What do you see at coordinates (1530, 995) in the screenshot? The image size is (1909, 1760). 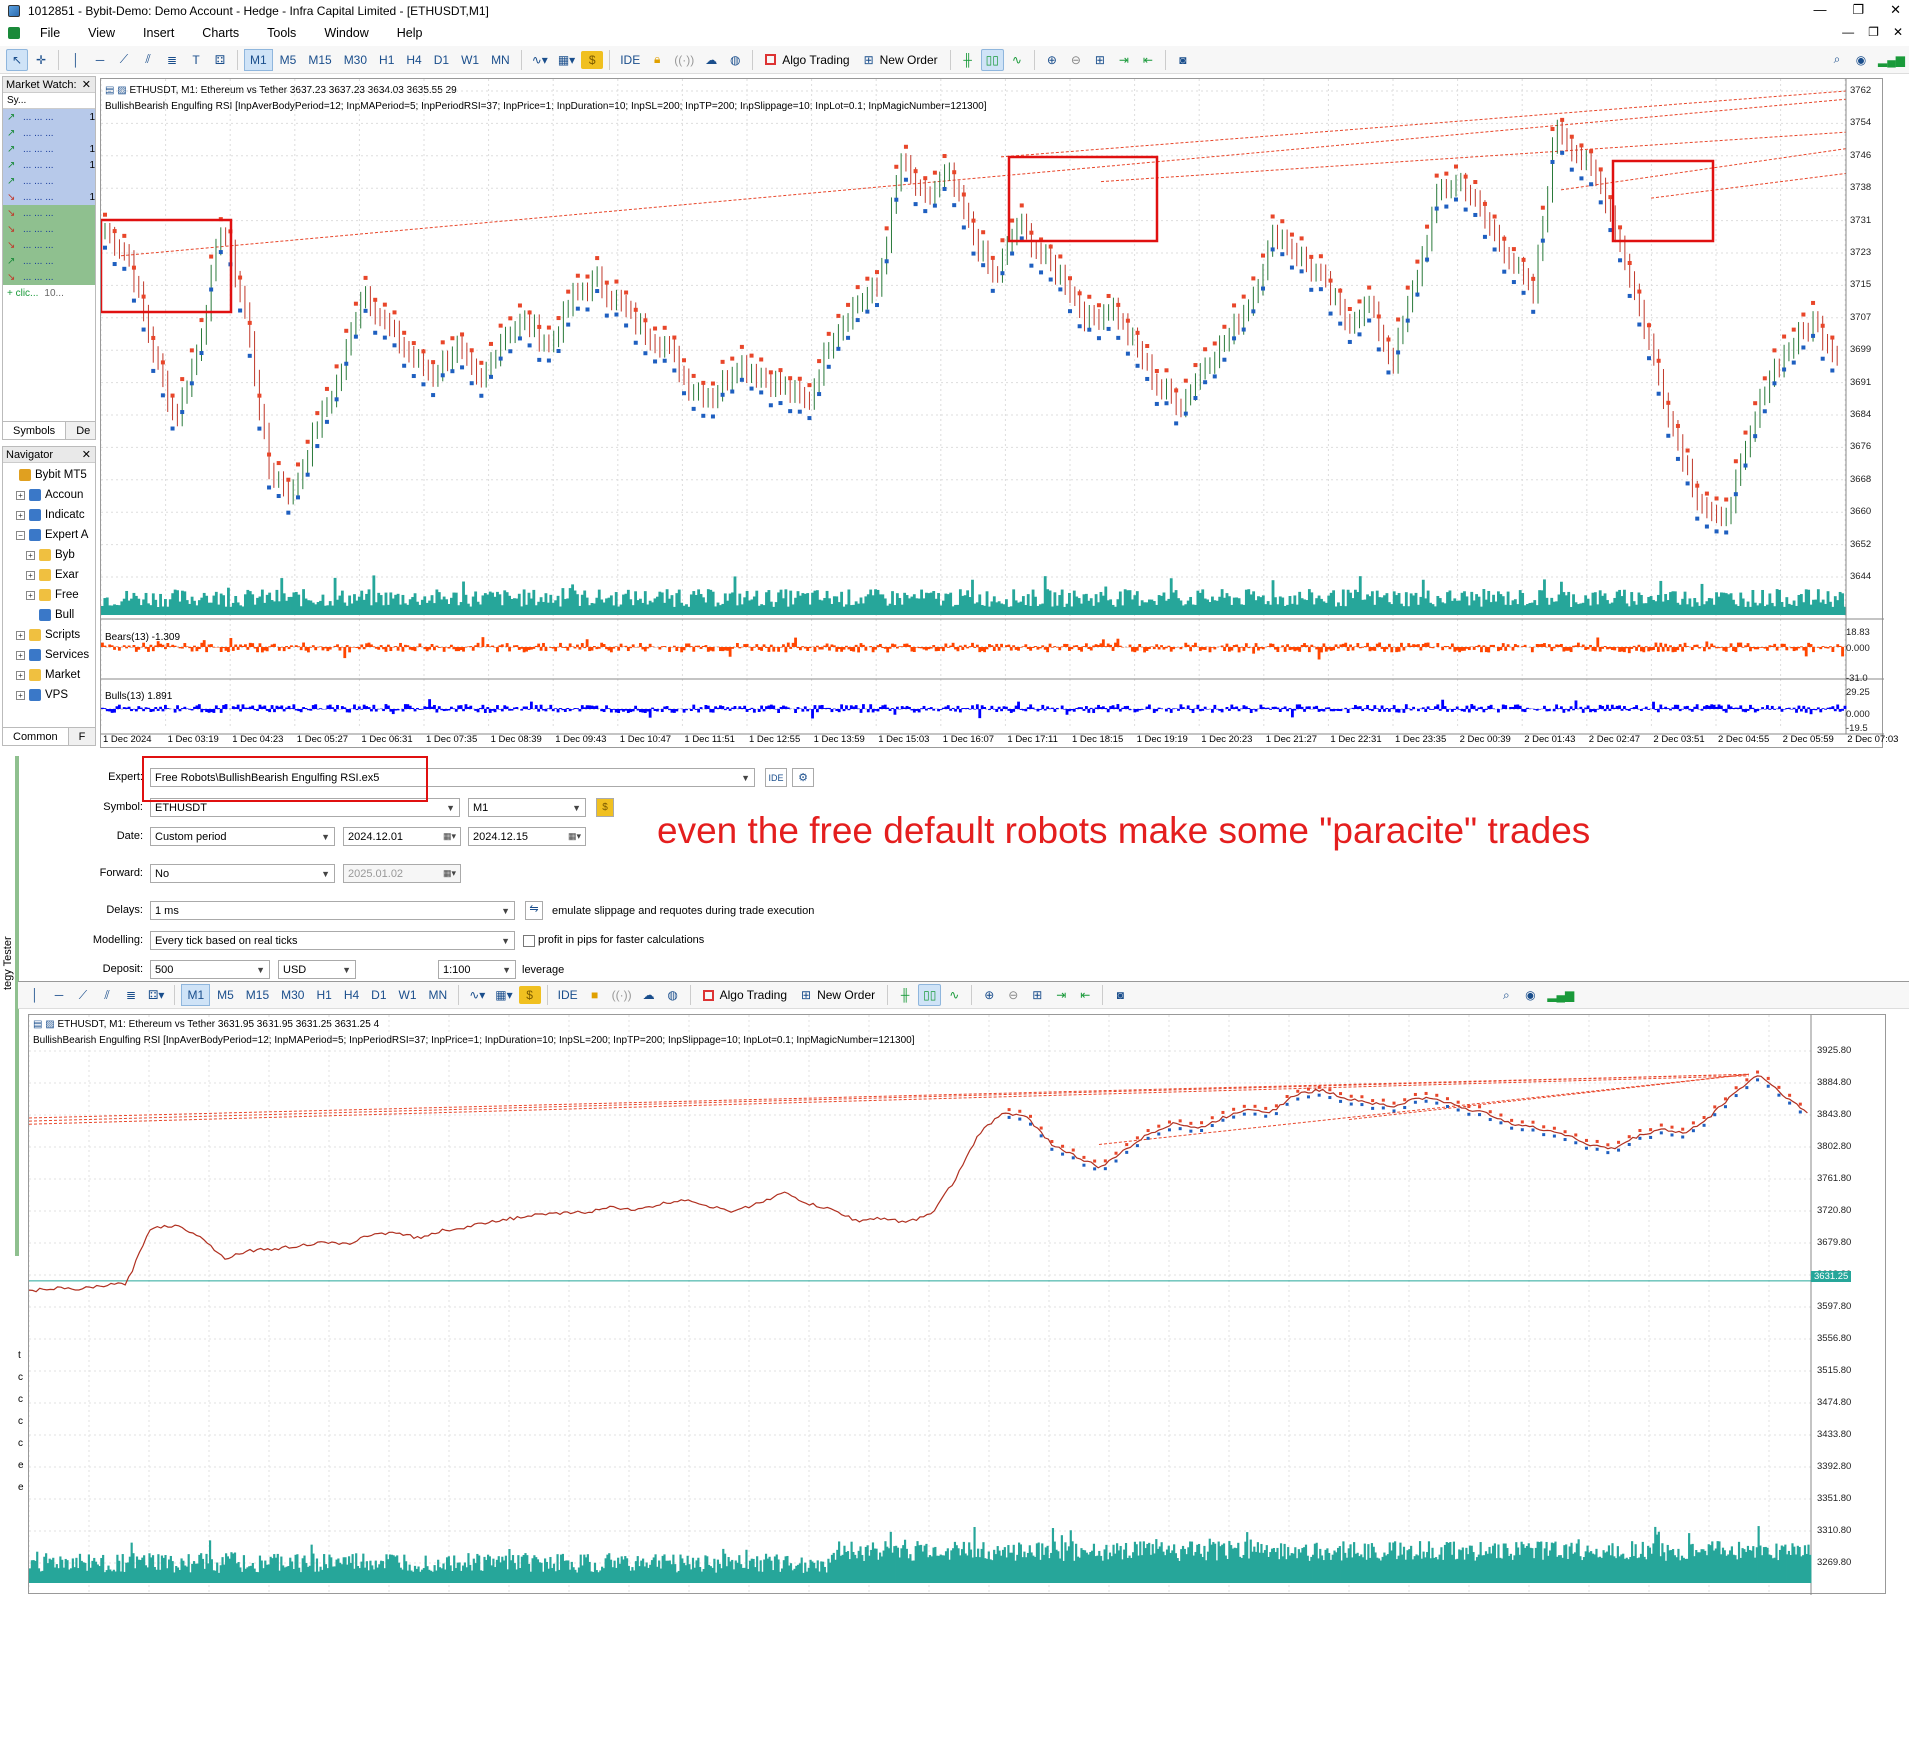 I see `account-icon: ◉` at bounding box center [1530, 995].